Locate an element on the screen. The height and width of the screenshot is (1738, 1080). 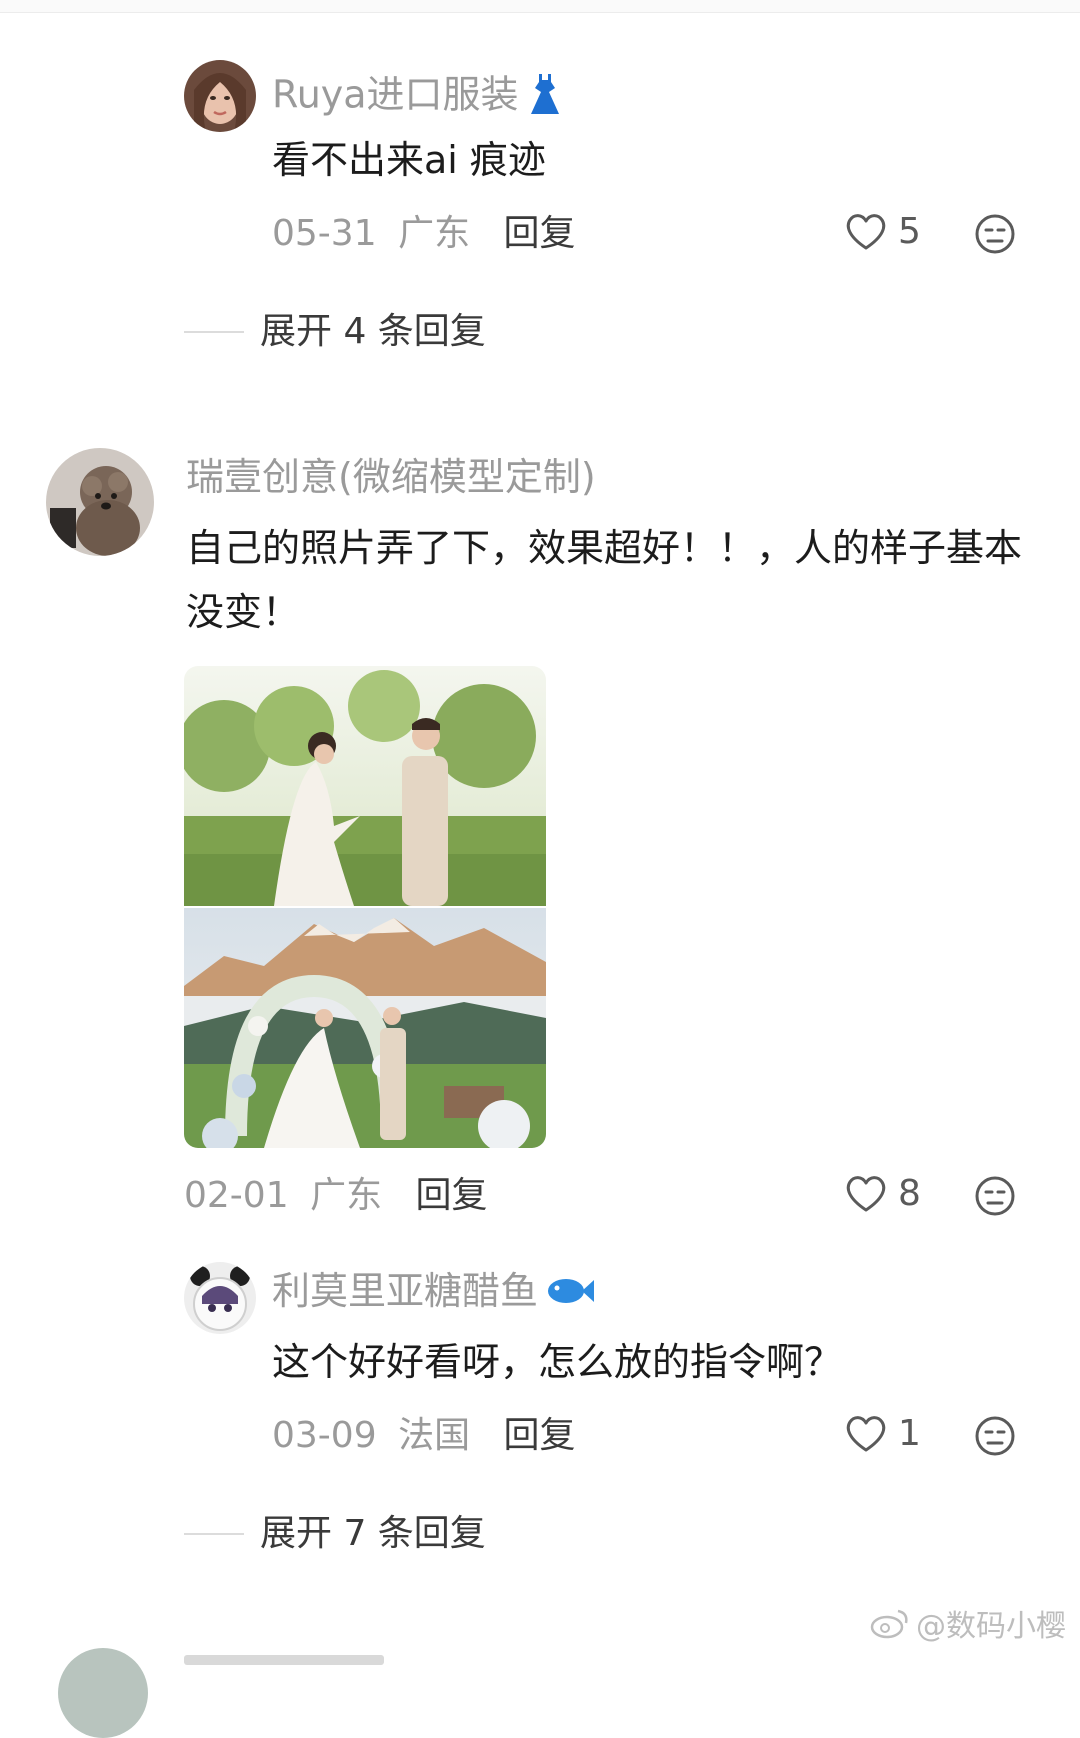
dress-emoji-icon is located at coordinates (545, 97).